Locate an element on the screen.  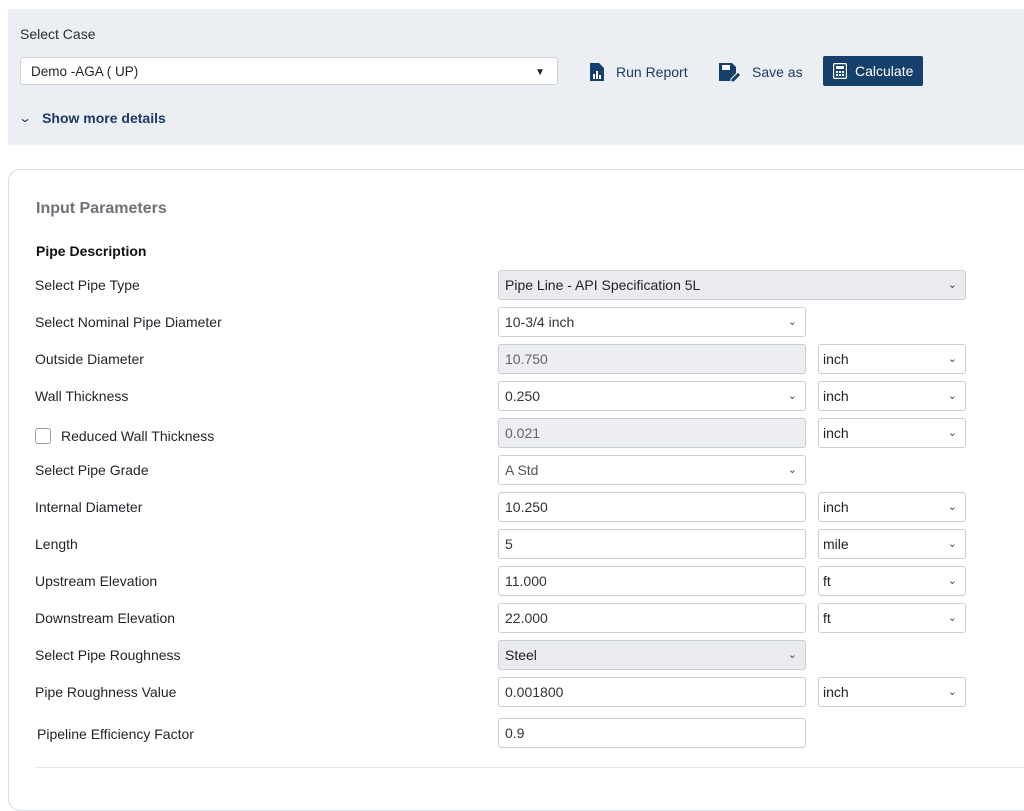
case-dropdown-value: Demo -AGA ( UP) is located at coordinates (85, 71).